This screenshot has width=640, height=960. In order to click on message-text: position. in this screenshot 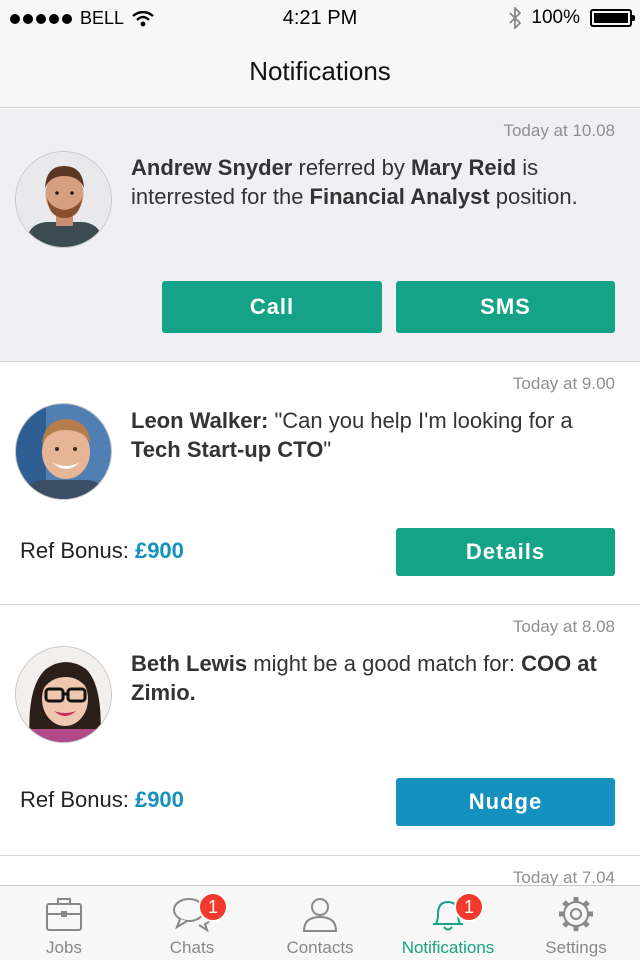, I will do `click(533, 196)`.